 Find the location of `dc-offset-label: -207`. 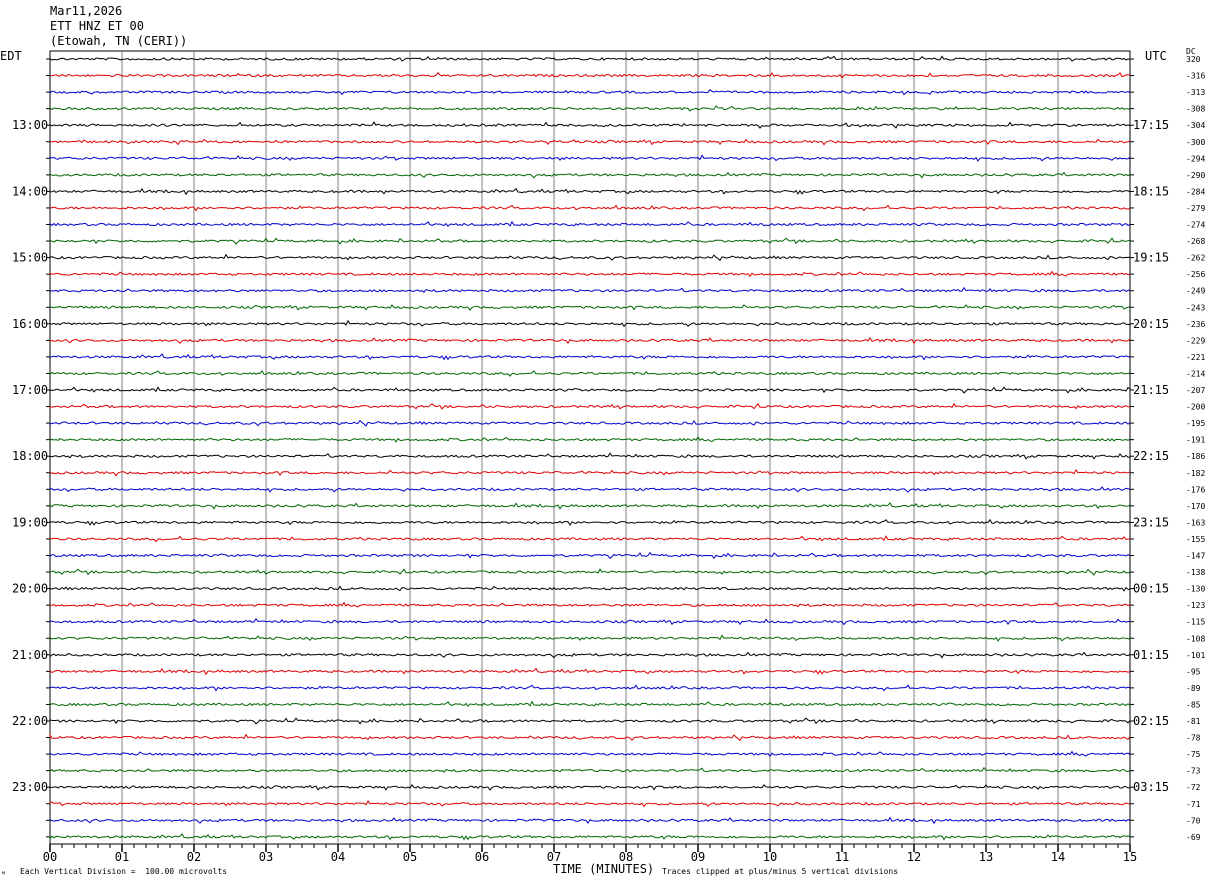

dc-offset-label: -207 is located at coordinates (1195, 390).